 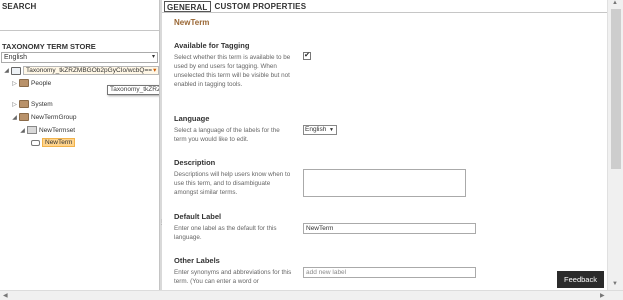 What do you see at coordinates (19, 6) in the screenshot?
I see `search-label: SEARCH` at bounding box center [19, 6].